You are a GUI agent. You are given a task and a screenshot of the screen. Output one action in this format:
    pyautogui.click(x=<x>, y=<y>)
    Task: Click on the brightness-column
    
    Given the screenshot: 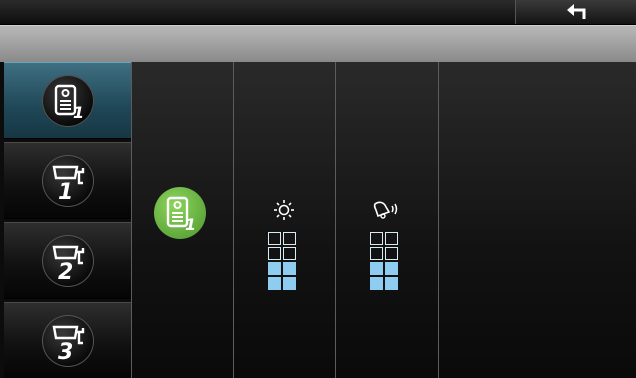 What is the action you would take?
    pyautogui.click(x=284, y=220)
    